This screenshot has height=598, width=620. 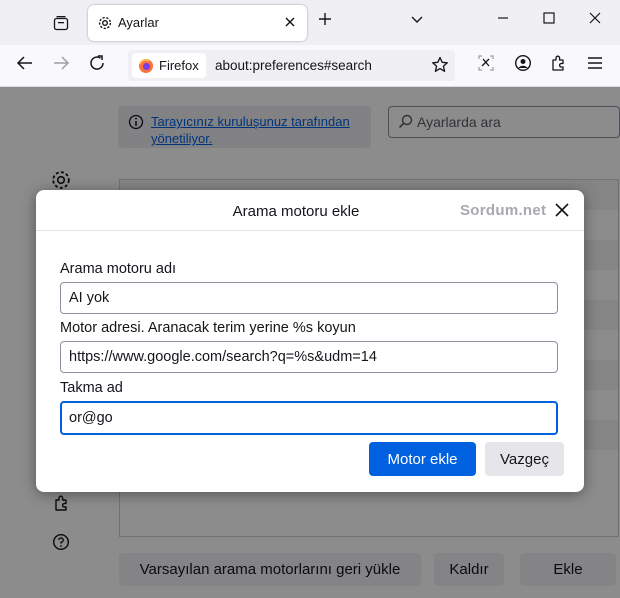 What do you see at coordinates (197, 23) in the screenshot?
I see `tab-settings: Ayarlar` at bounding box center [197, 23].